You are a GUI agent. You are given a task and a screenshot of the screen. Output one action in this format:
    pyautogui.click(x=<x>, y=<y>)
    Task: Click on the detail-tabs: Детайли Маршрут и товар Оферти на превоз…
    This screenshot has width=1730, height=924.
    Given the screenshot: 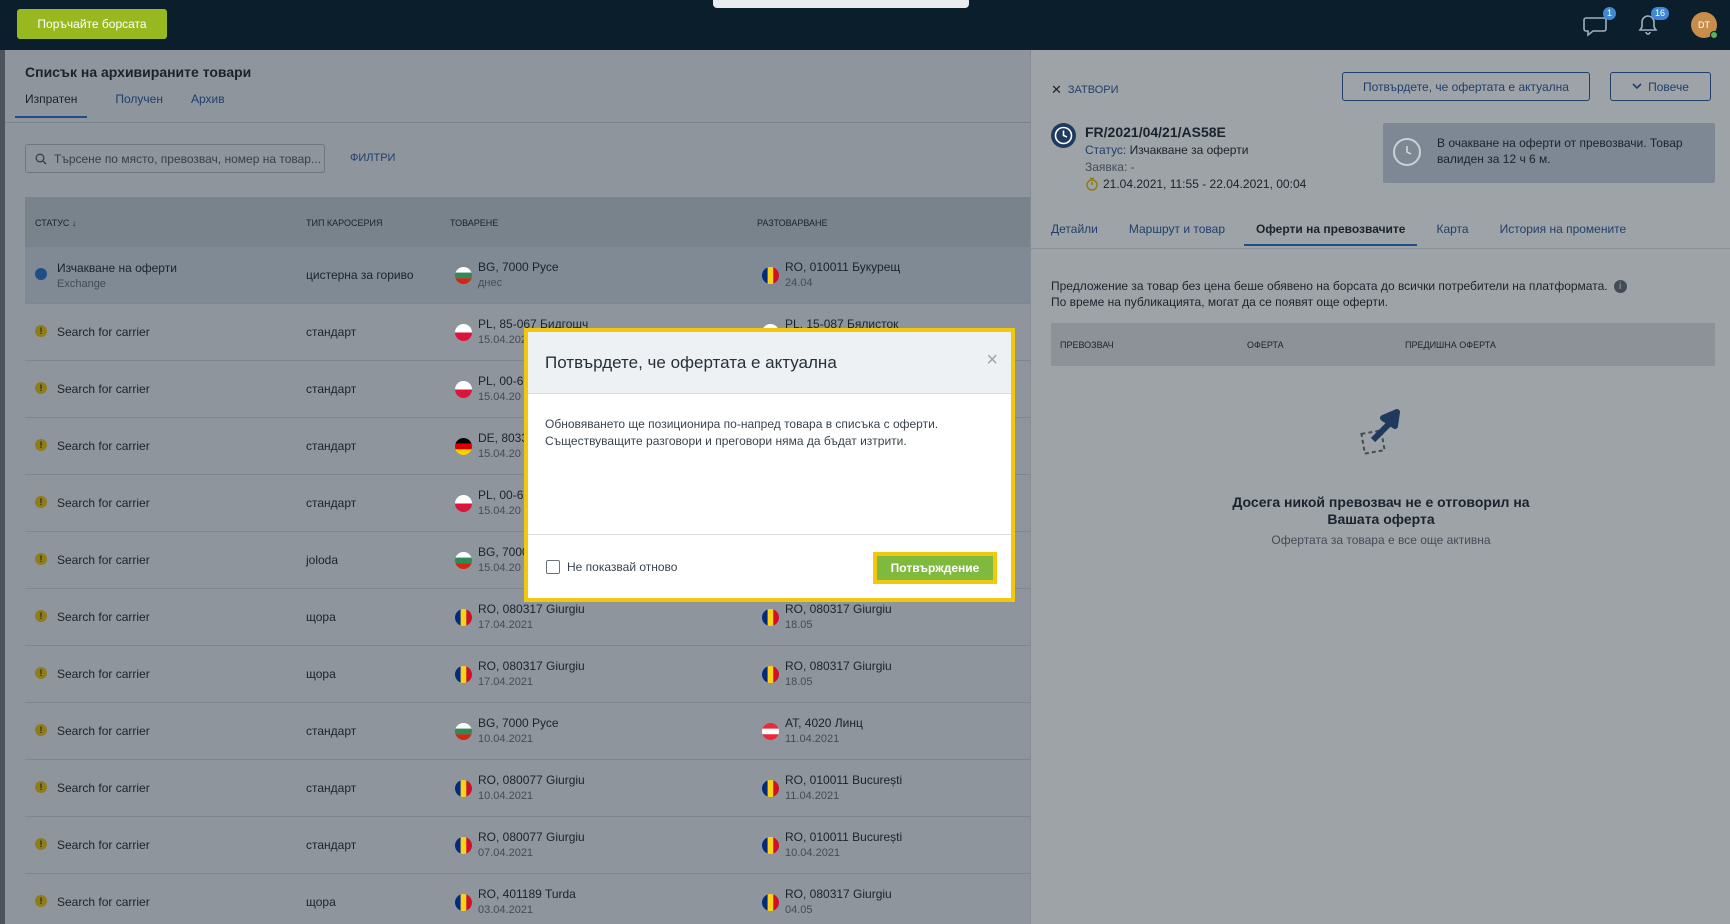 What is the action you would take?
    pyautogui.click(x=1338, y=234)
    